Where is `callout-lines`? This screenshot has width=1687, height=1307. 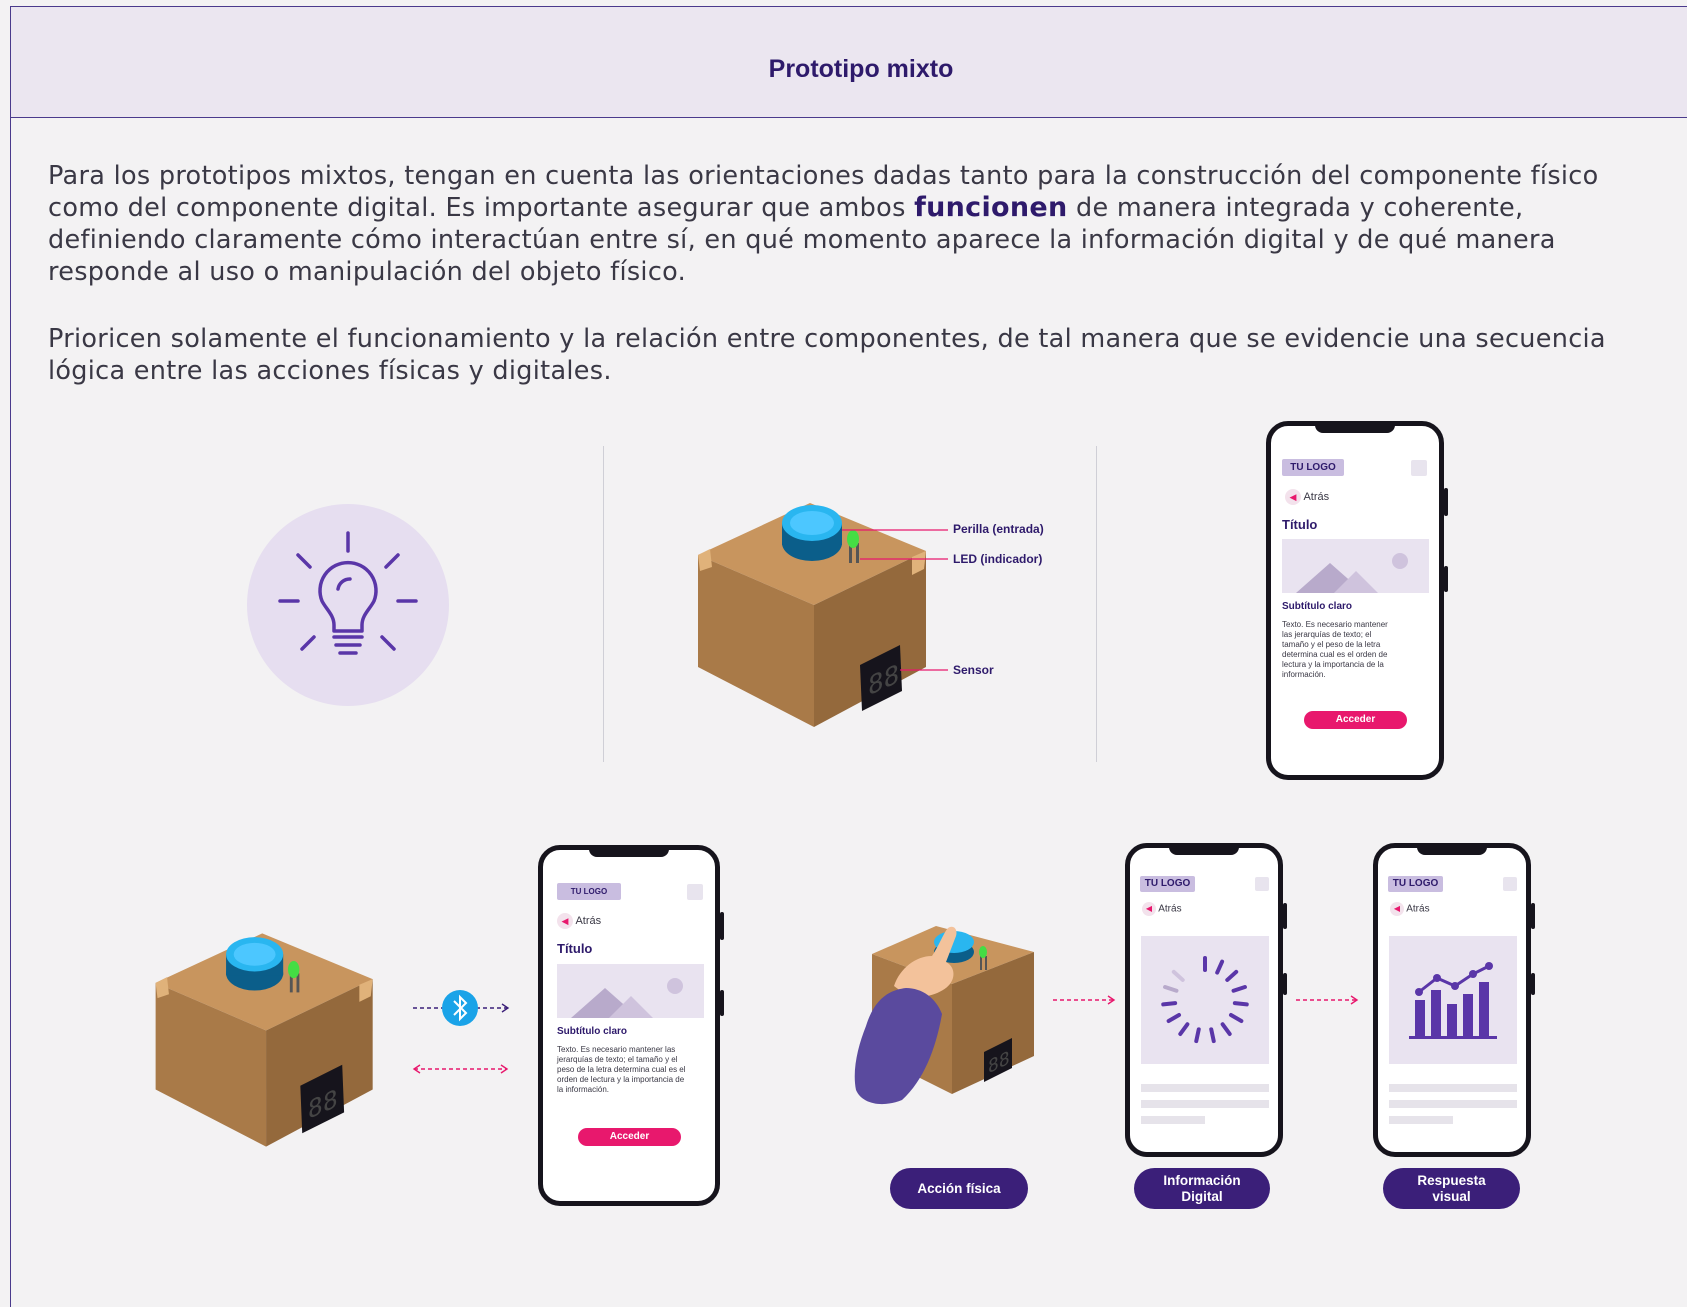 callout-lines is located at coordinates (895, 600).